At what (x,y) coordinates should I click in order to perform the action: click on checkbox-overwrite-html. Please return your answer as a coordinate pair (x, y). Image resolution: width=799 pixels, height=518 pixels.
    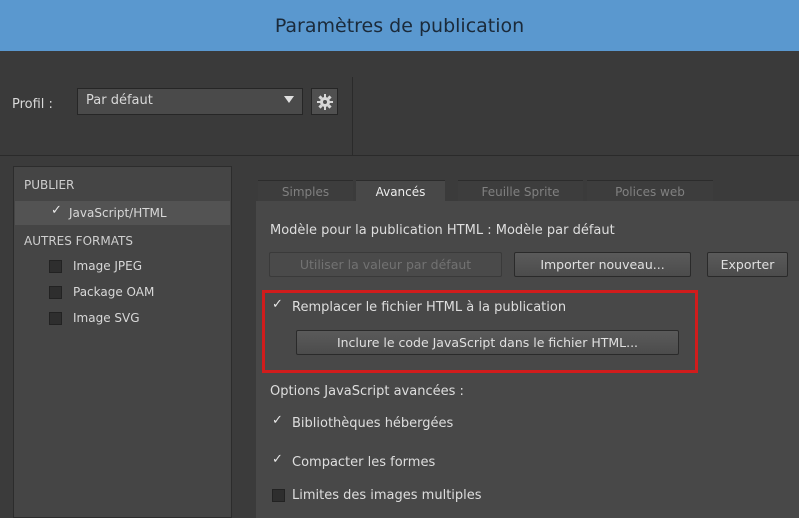
    Looking at the image, I should click on (278, 305).